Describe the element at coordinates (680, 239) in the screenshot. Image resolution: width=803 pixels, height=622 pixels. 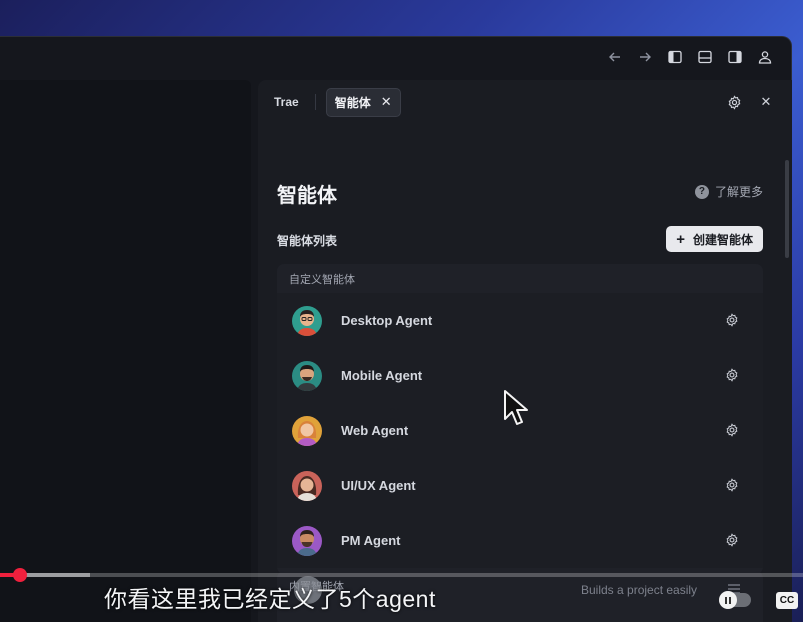
I see `plus-icon: +` at that location.